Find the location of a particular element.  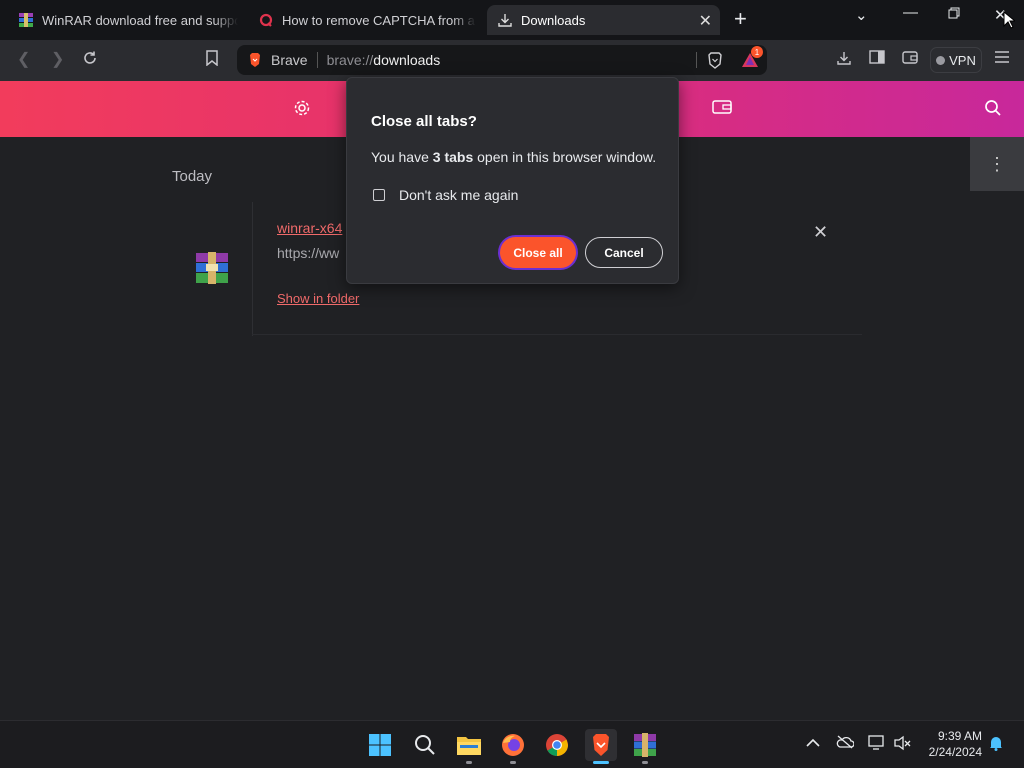

volume-muted-icon is located at coordinates (903, 744).